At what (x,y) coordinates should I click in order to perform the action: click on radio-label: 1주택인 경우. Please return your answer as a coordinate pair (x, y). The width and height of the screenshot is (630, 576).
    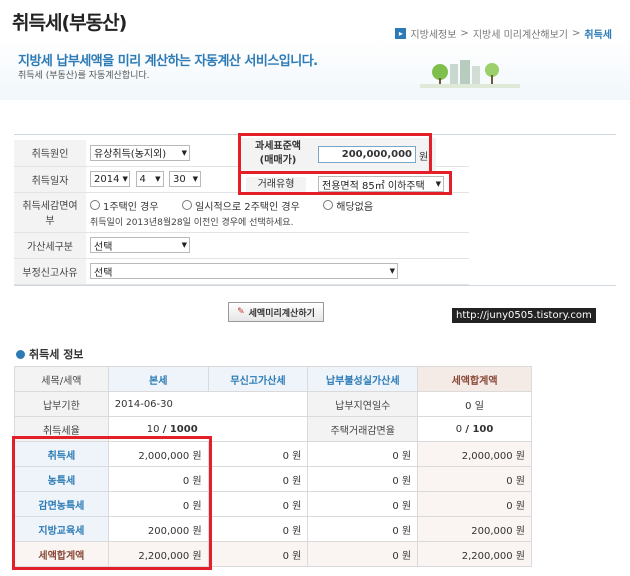
    Looking at the image, I should click on (131, 207).